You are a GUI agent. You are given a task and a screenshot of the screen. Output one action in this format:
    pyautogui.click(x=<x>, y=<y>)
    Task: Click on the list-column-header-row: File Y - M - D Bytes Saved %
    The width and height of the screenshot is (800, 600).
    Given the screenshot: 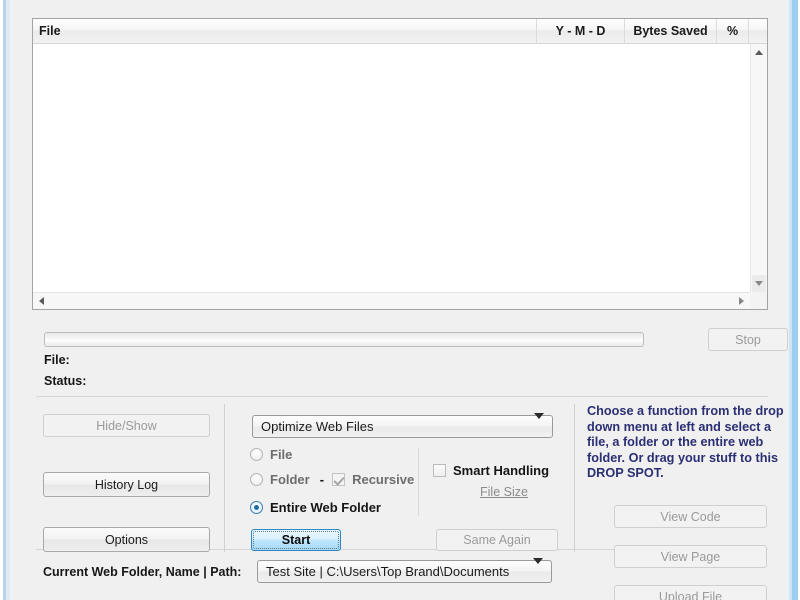 What is the action you would take?
    pyautogui.click(x=400, y=31)
    